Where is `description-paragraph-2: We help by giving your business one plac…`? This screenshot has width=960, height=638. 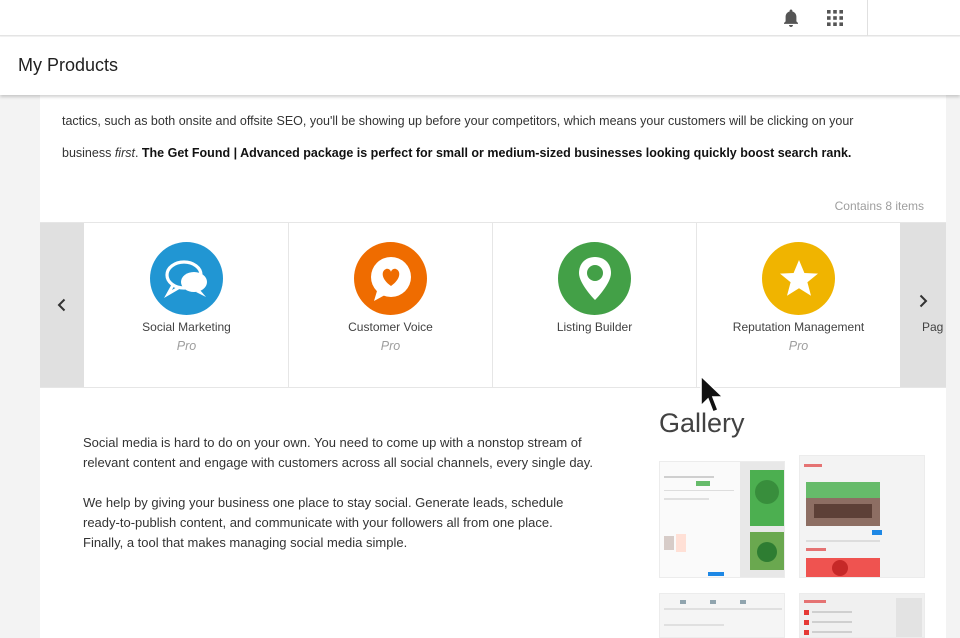 description-paragraph-2: We help by giving your business one plac… is located at coordinates (323, 522).